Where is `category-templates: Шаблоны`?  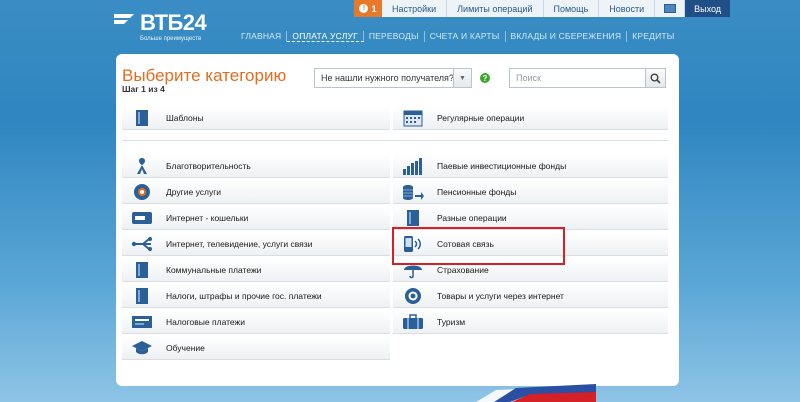 category-templates: Шаблоны is located at coordinates (256, 118).